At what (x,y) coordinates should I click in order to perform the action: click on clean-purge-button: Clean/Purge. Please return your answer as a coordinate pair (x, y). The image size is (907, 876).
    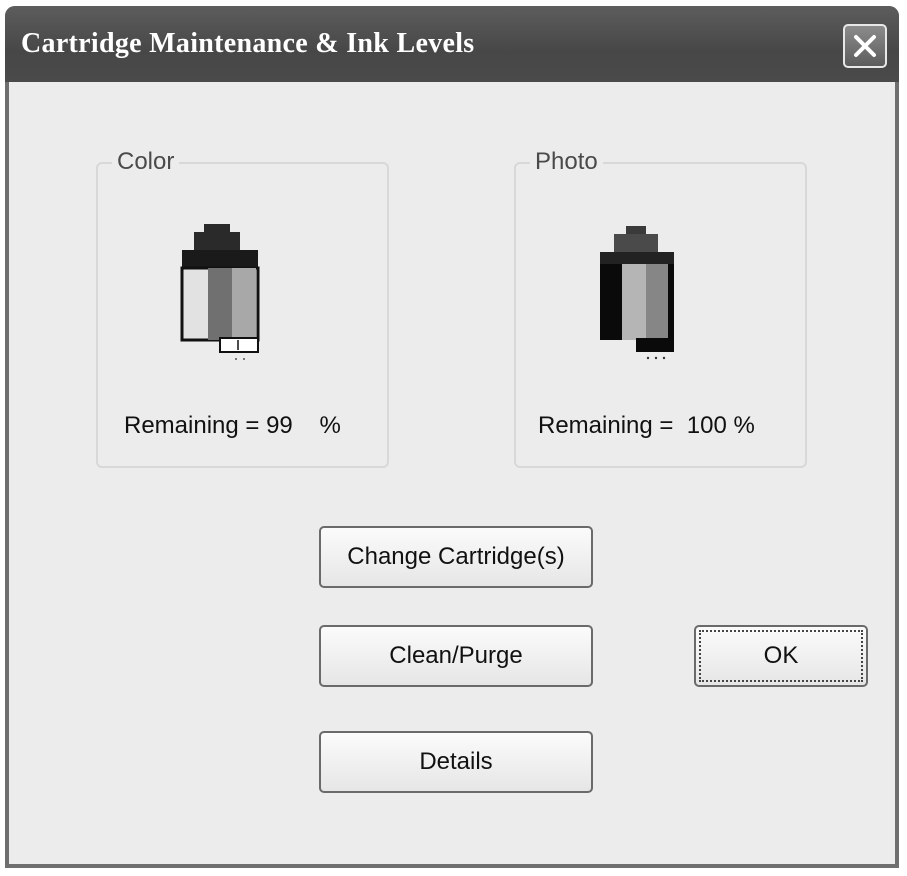
    Looking at the image, I should click on (456, 656).